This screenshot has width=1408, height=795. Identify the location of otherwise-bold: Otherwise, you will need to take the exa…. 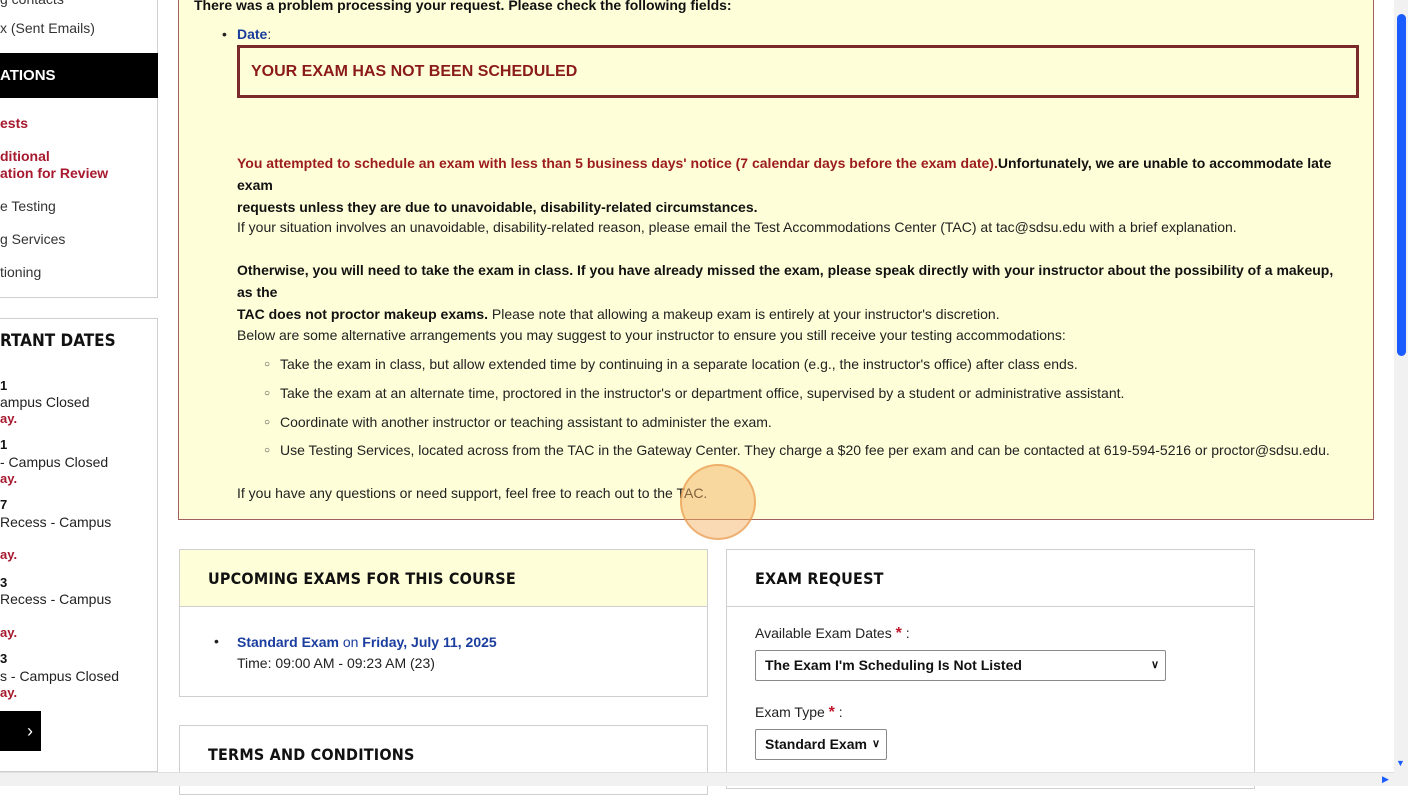
(785, 281).